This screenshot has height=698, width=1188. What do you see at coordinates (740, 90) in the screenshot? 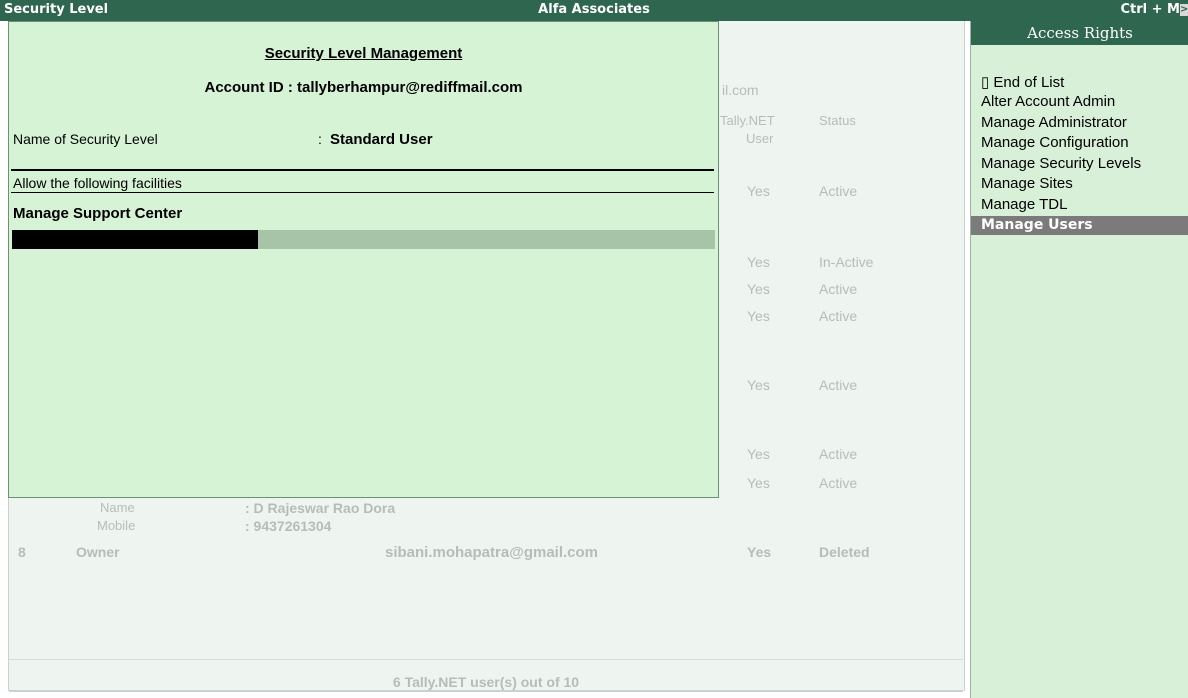
I see `bg-email-fragment: il.com` at bounding box center [740, 90].